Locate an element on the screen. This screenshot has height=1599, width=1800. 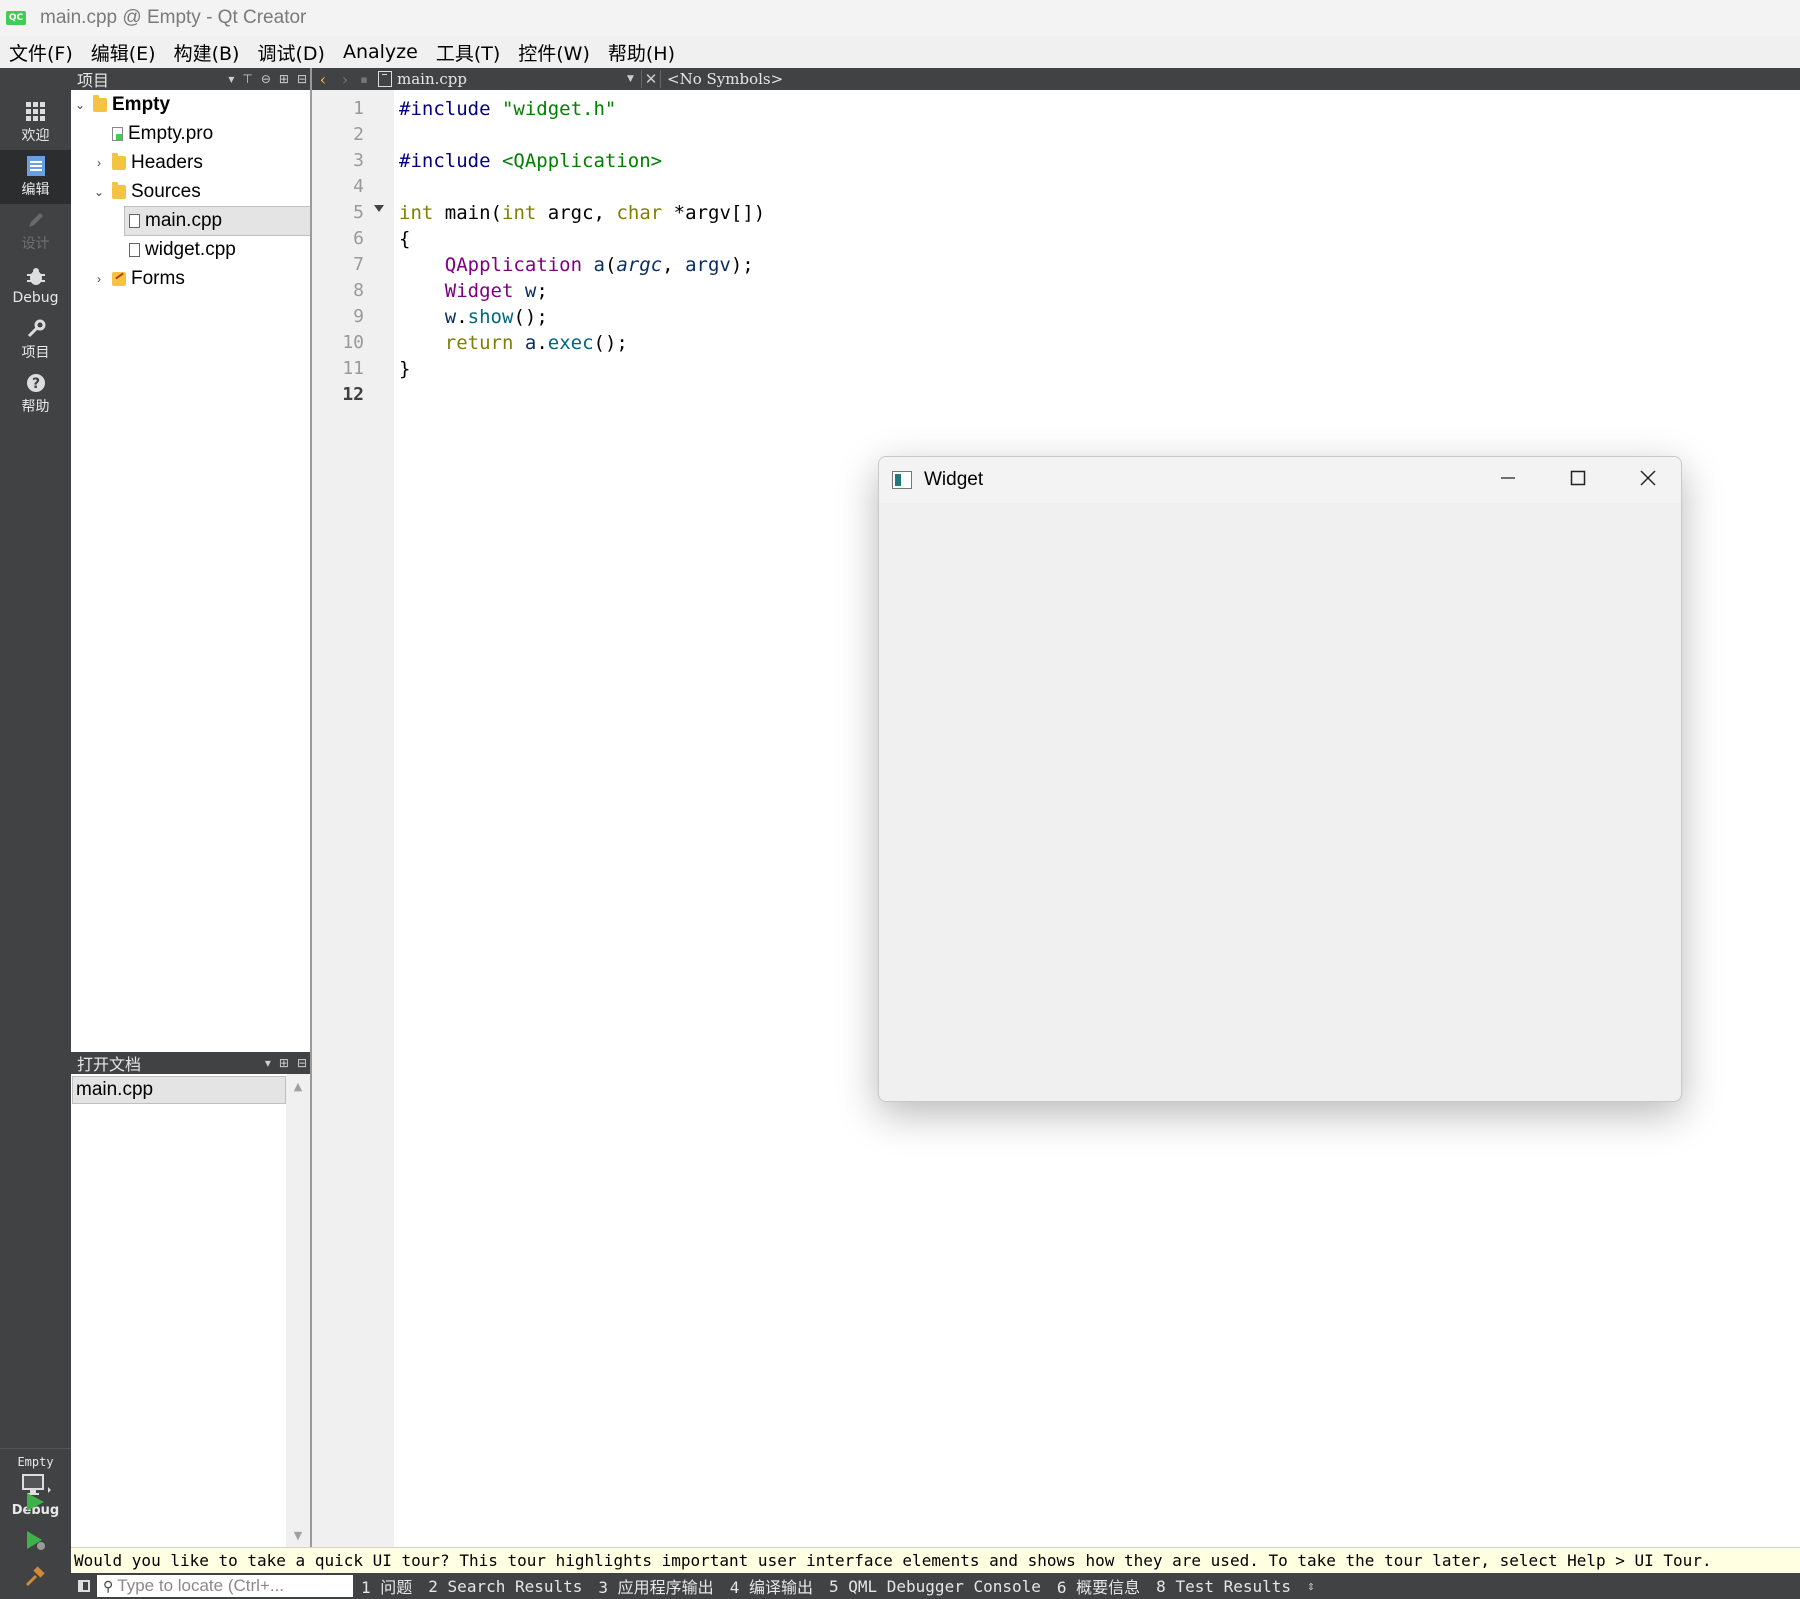
tree-item-sources: ⌄ Sources is located at coordinates (146, 192).